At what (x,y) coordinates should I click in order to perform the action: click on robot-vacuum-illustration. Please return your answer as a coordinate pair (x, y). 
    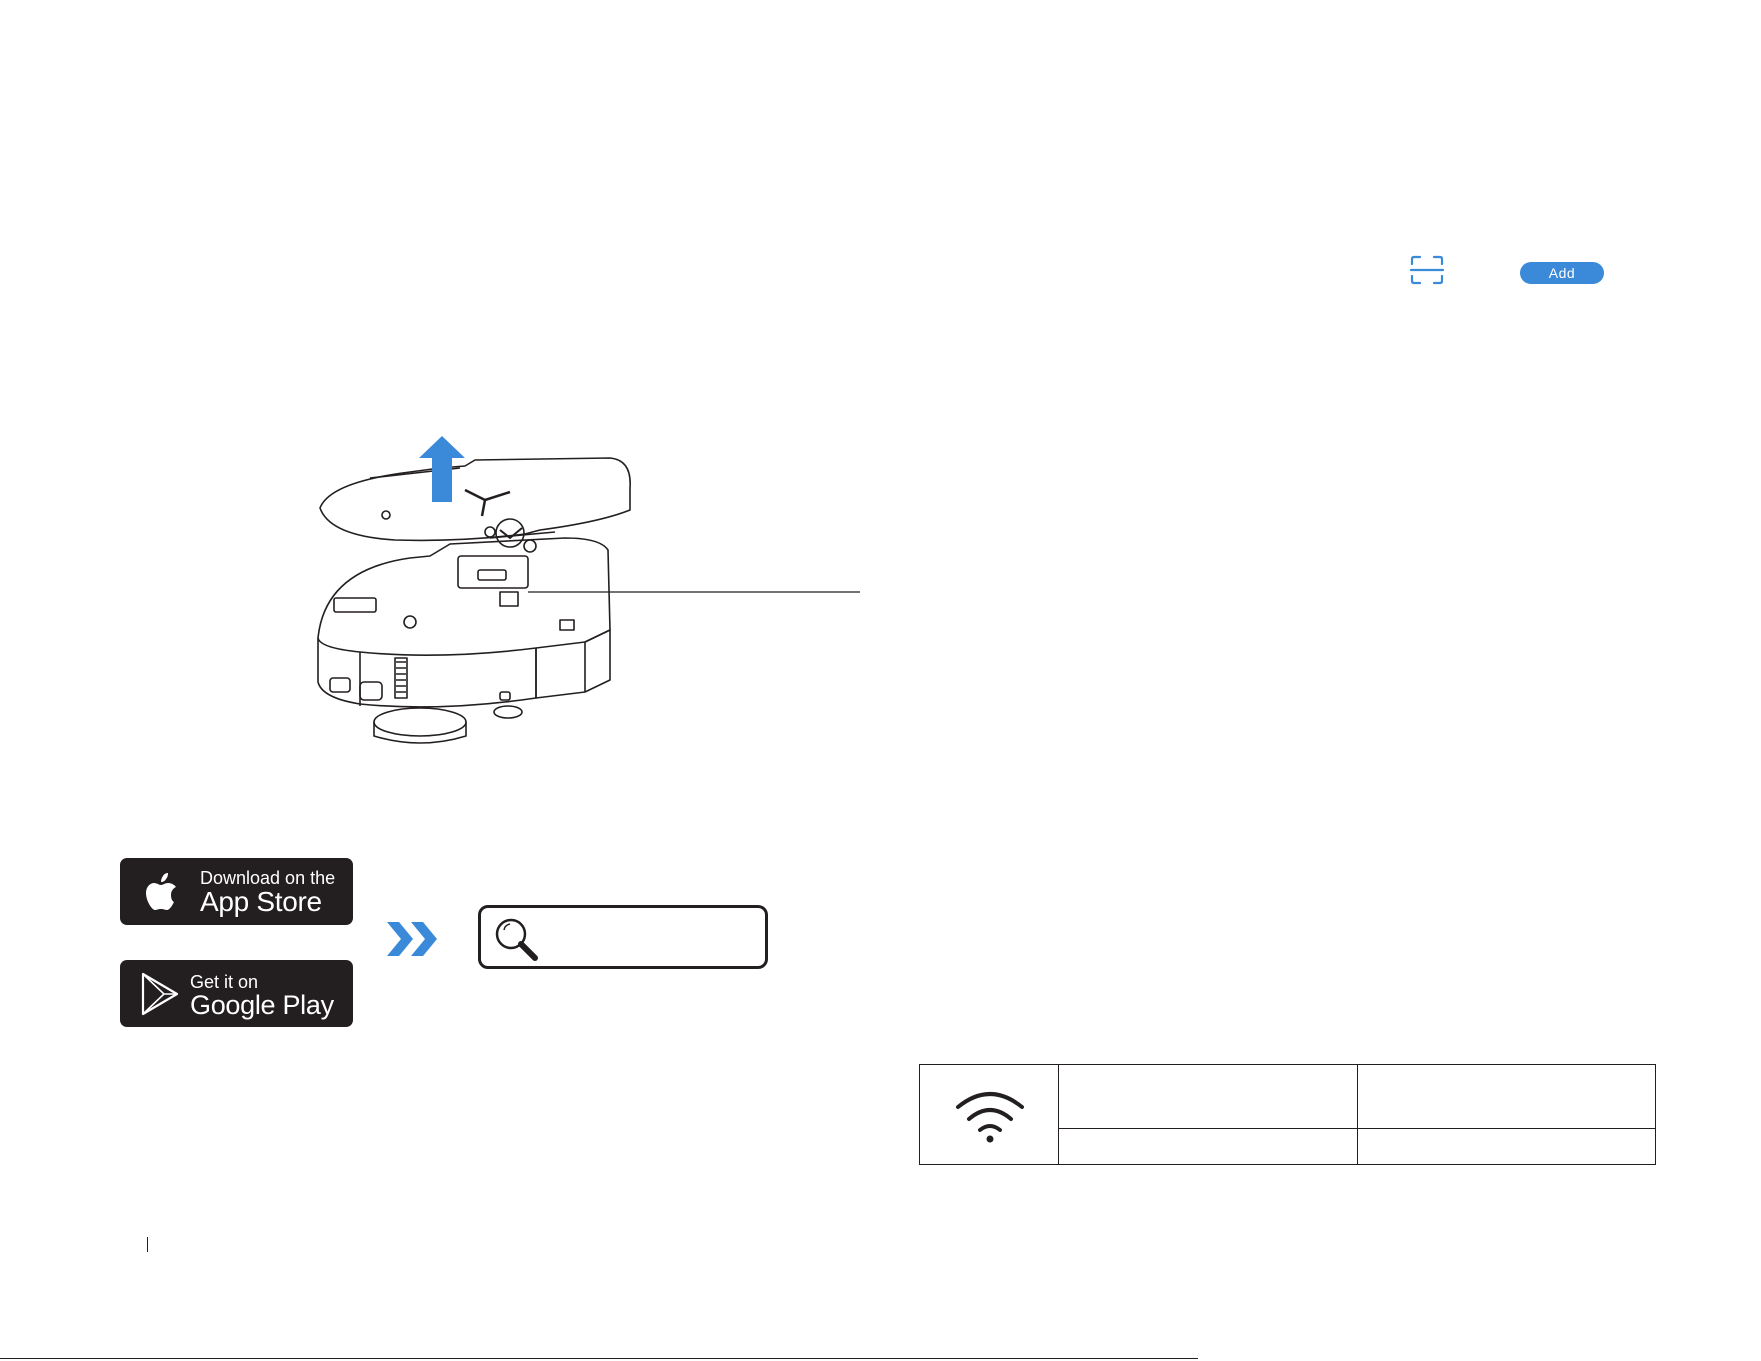
    Looking at the image, I should click on (588, 590).